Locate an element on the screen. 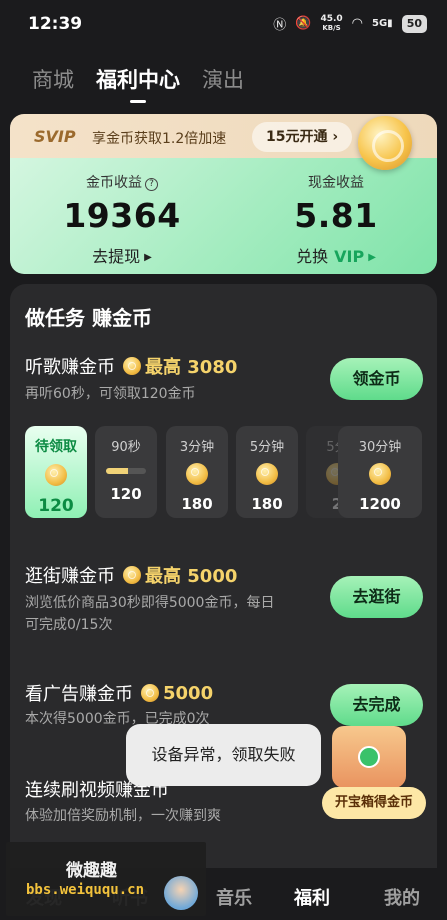 The image size is (447, 920). watermark-name: 微趣趣 is located at coordinates (91, 871).